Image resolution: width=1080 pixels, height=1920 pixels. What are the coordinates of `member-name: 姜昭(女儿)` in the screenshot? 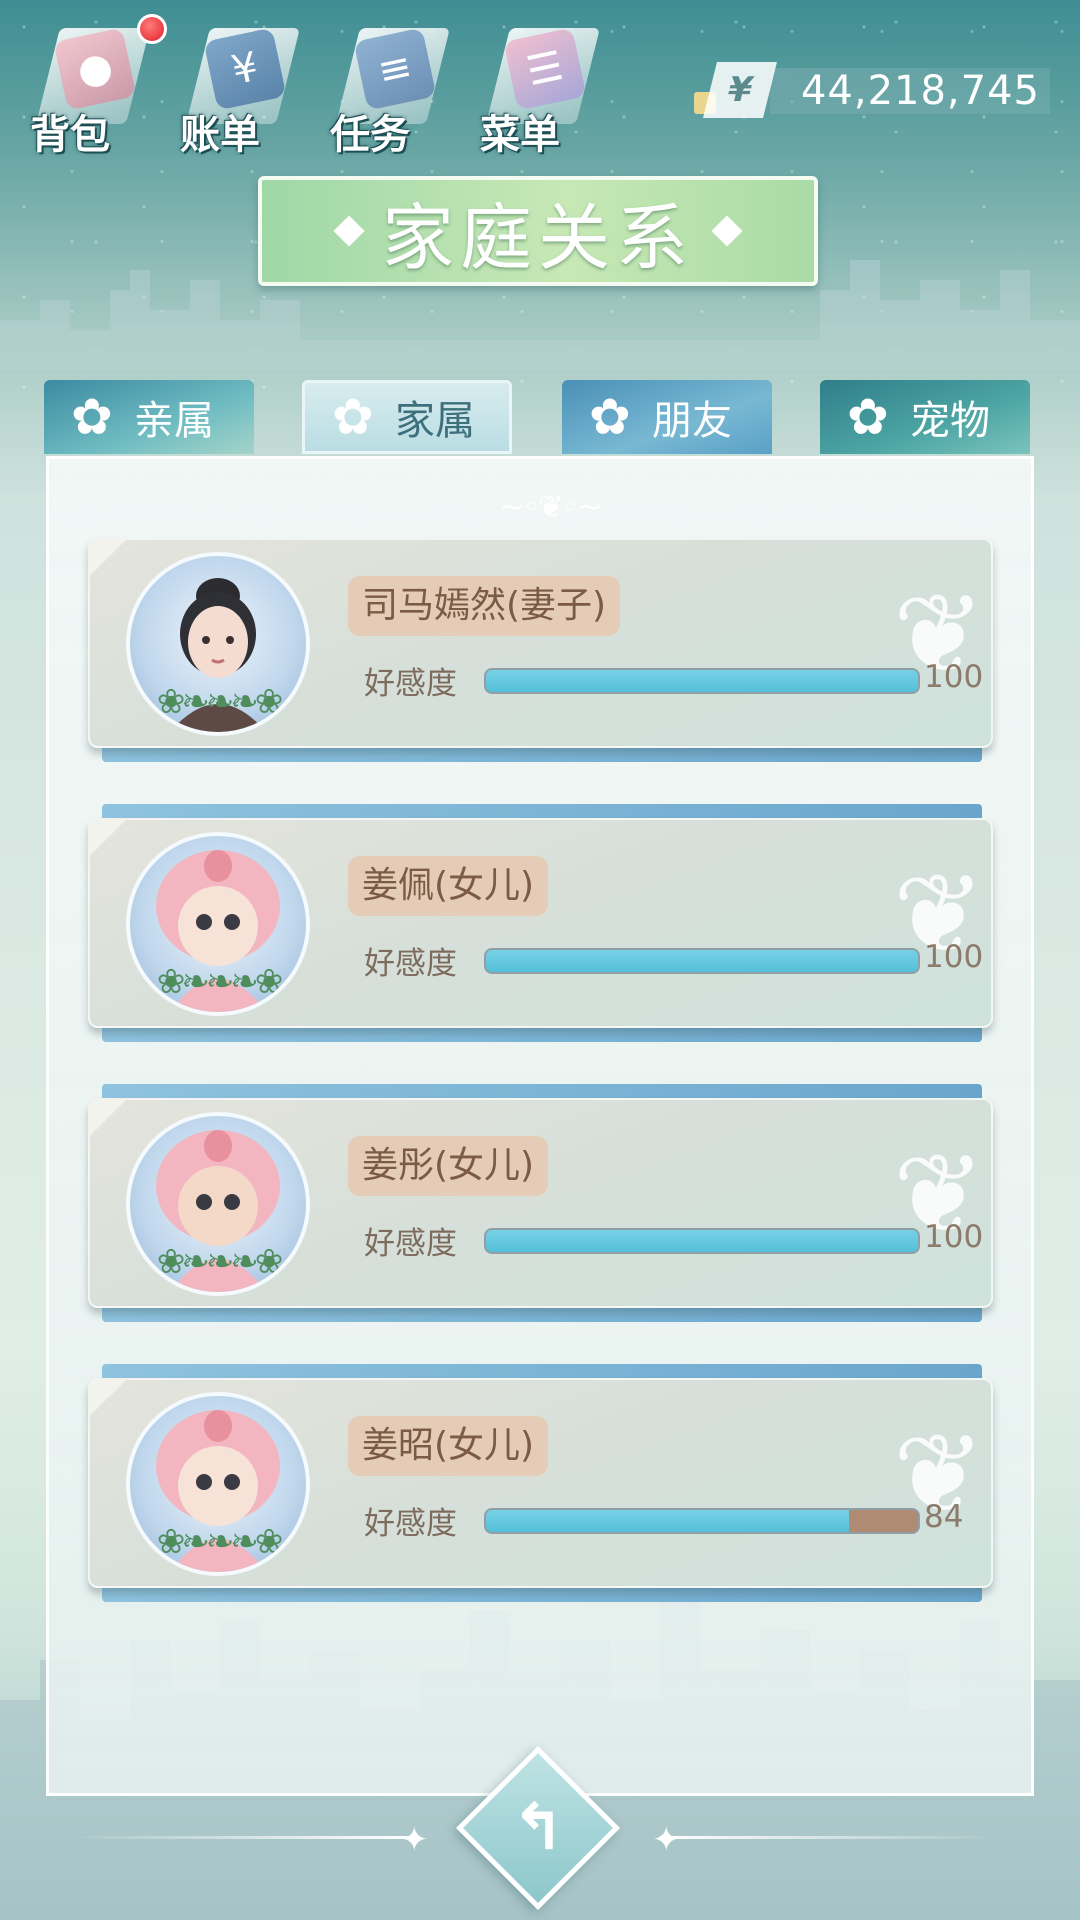 It's located at (448, 1445).